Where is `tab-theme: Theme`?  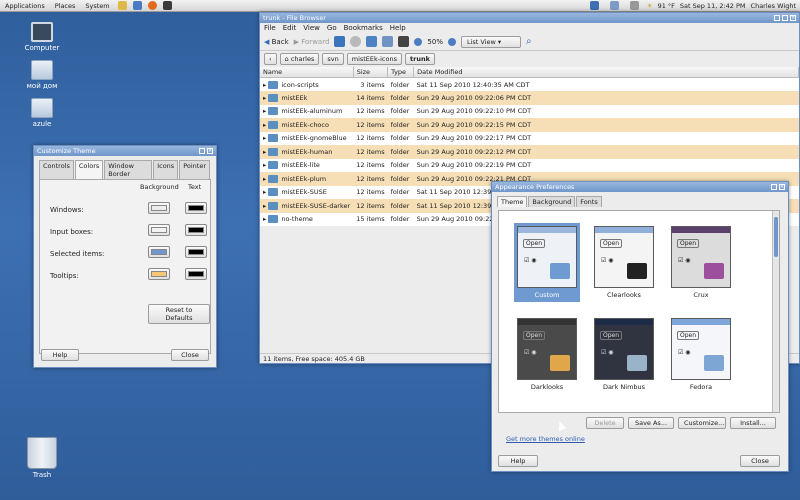
tab-theme: Theme is located at coordinates (512, 201).